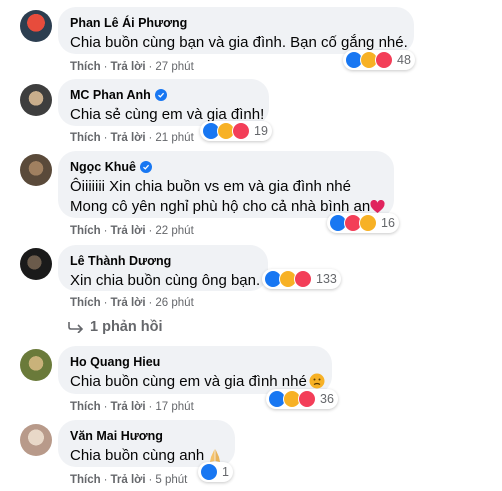 The image size is (502, 491). I want to click on author-name: MC Phan Anh, so click(110, 95).